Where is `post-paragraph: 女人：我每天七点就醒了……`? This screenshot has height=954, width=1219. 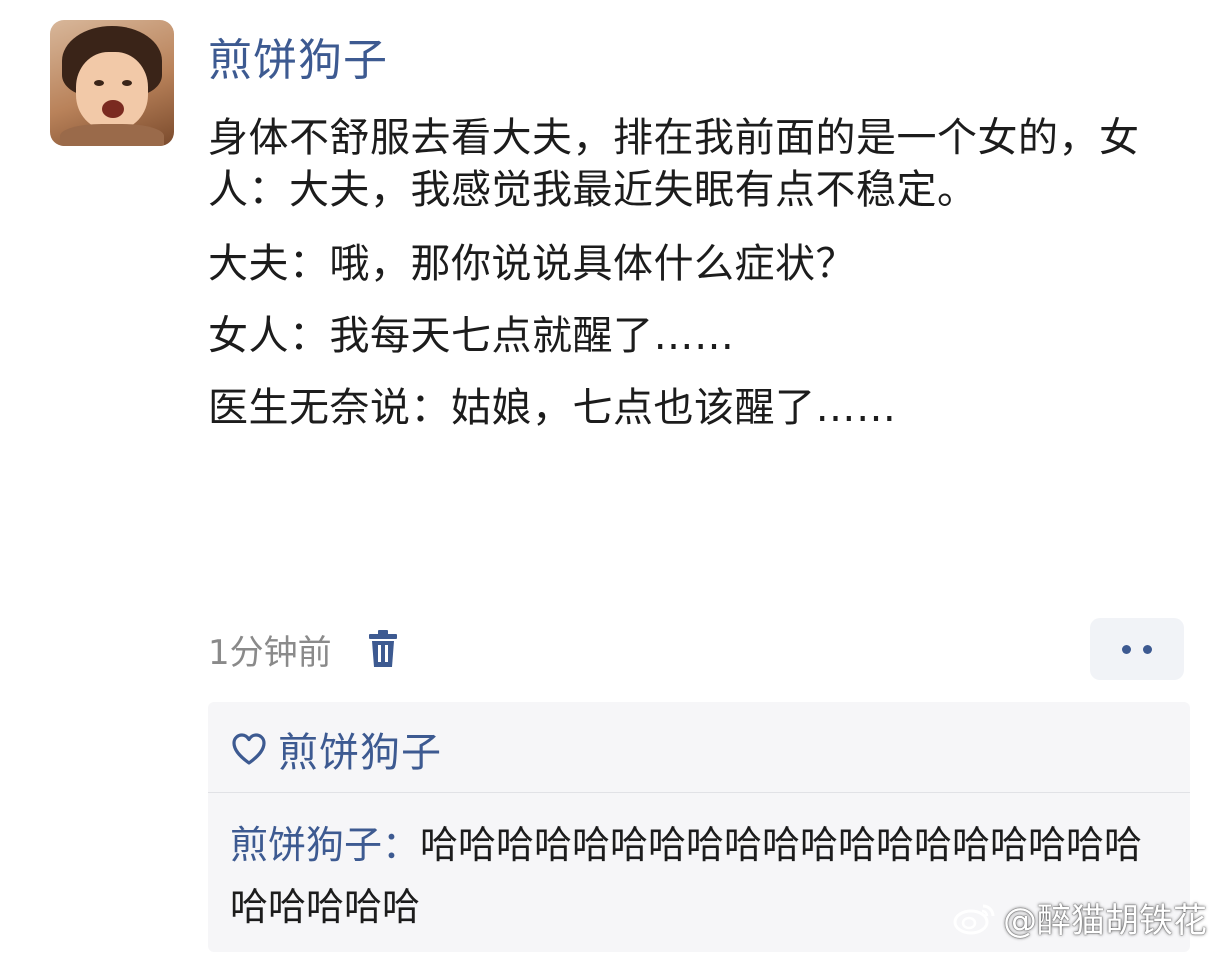 post-paragraph: 女人：我每天七点就醒了…… is located at coordinates (471, 336).